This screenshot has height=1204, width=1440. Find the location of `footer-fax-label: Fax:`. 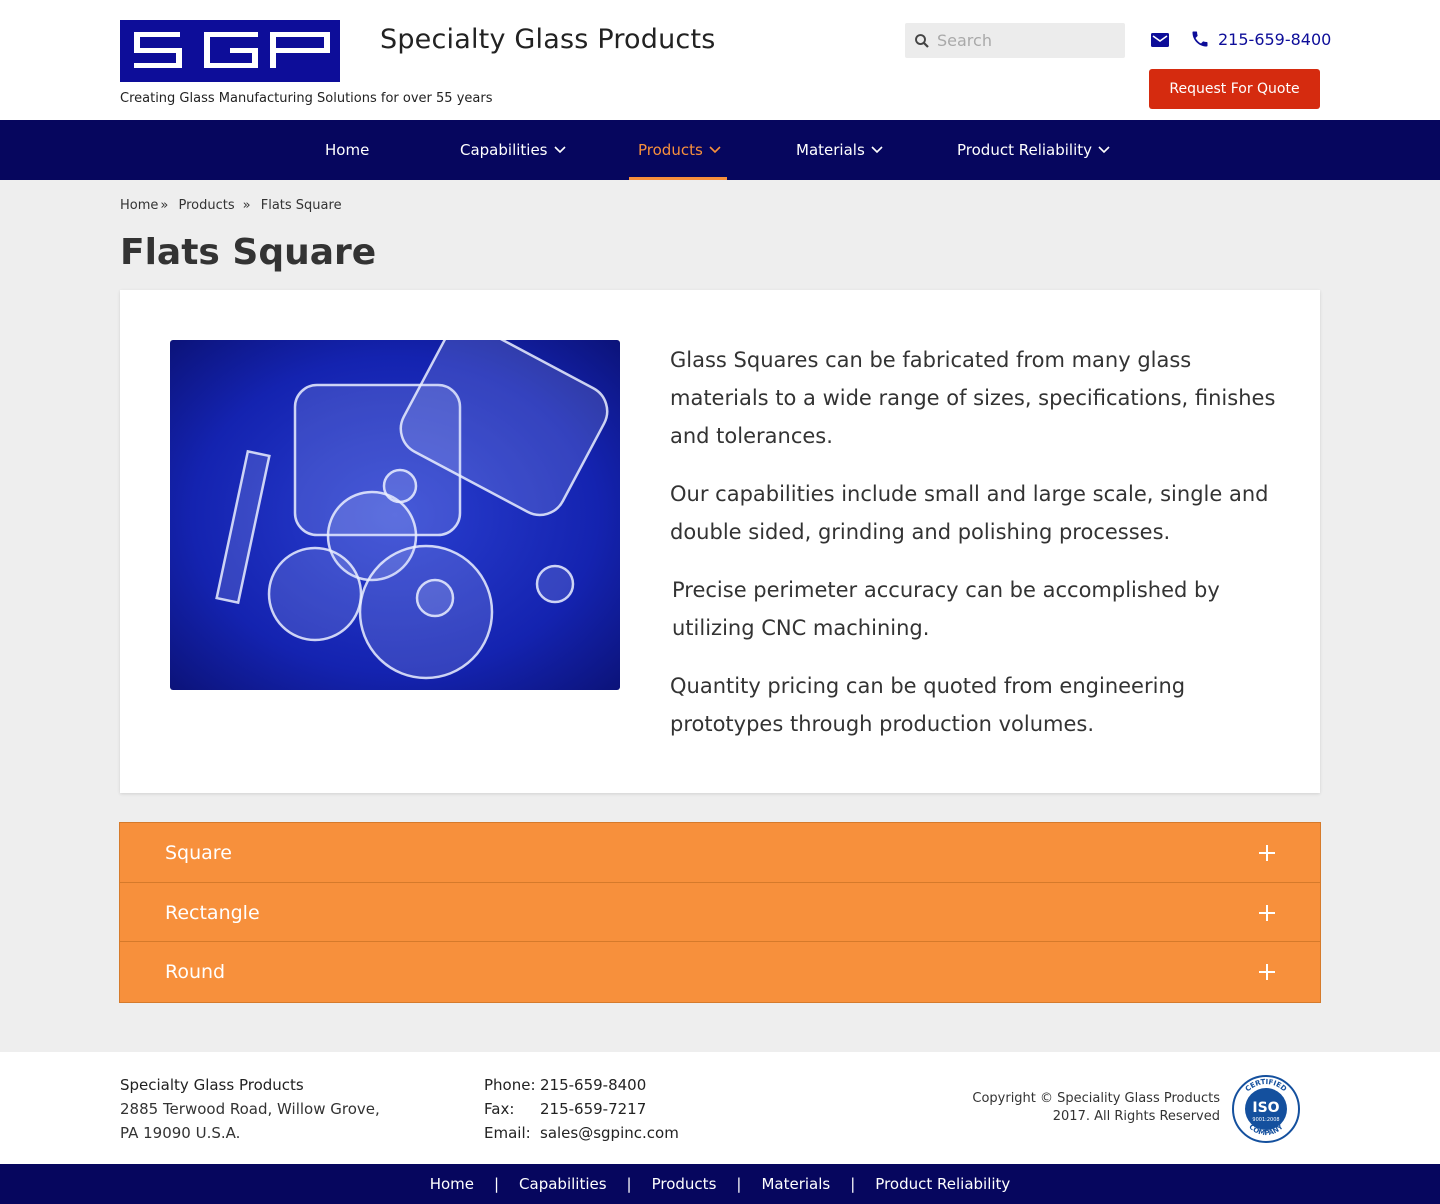

footer-fax-label: Fax: is located at coordinates (499, 1109).